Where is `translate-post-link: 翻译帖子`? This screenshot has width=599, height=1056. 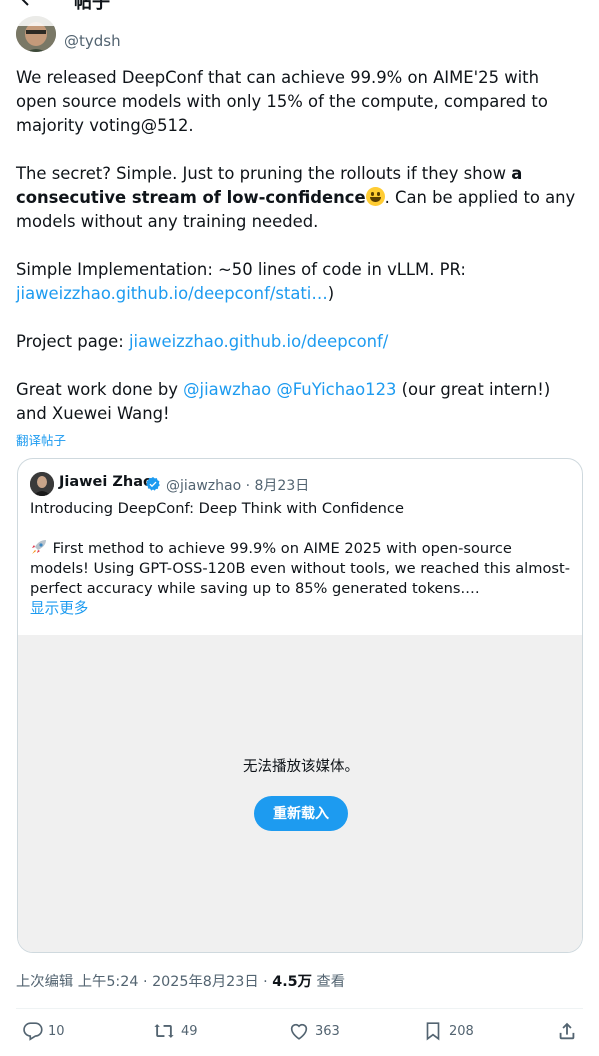
translate-post-link: 翻译帖子 is located at coordinates (41, 439).